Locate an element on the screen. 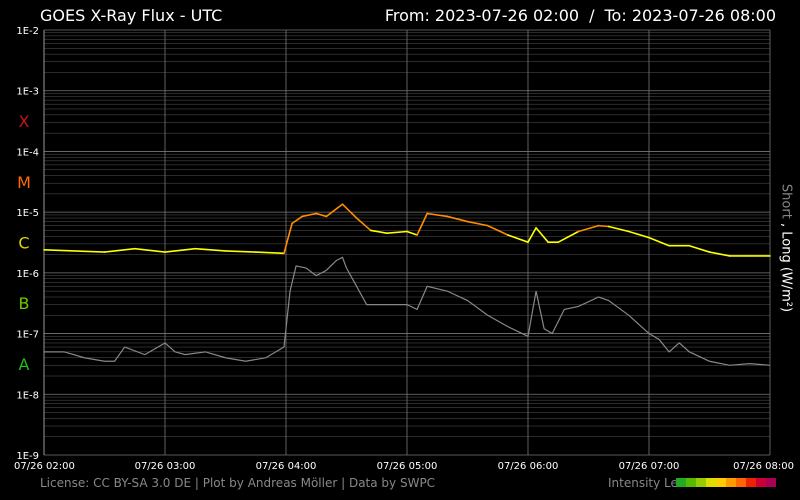 This screenshot has width=800, height=500. to-label: To: 2023-07-26 08:00 is located at coordinates (690, 15).